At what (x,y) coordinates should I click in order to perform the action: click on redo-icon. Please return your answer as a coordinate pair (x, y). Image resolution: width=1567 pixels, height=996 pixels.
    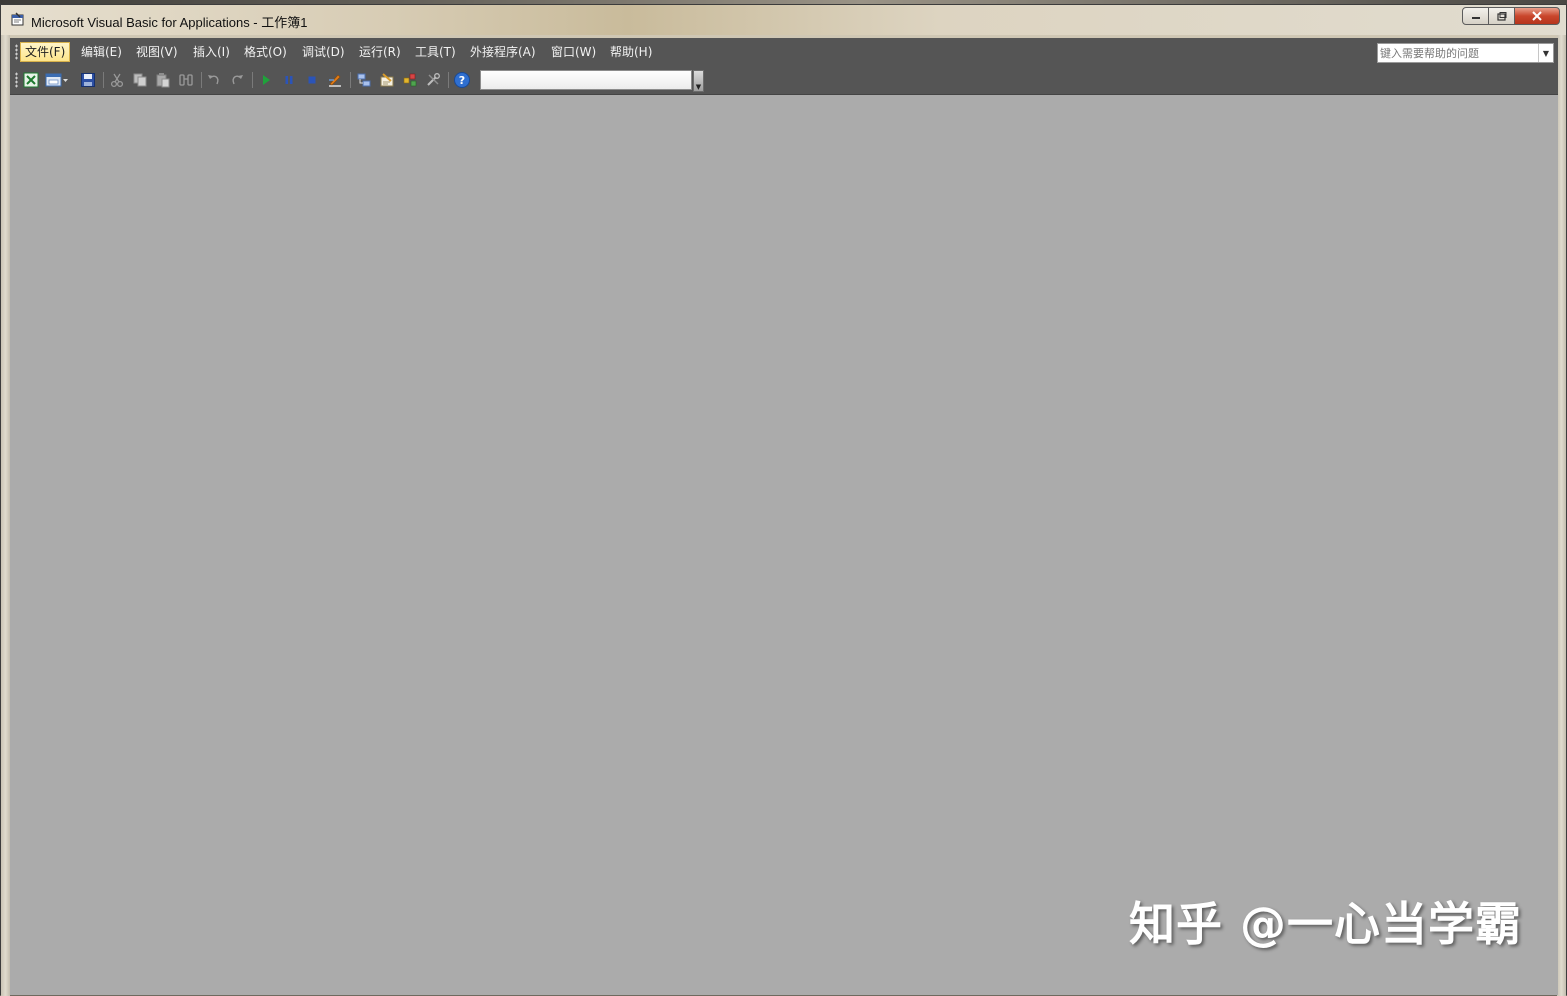
    Looking at the image, I should click on (237, 80).